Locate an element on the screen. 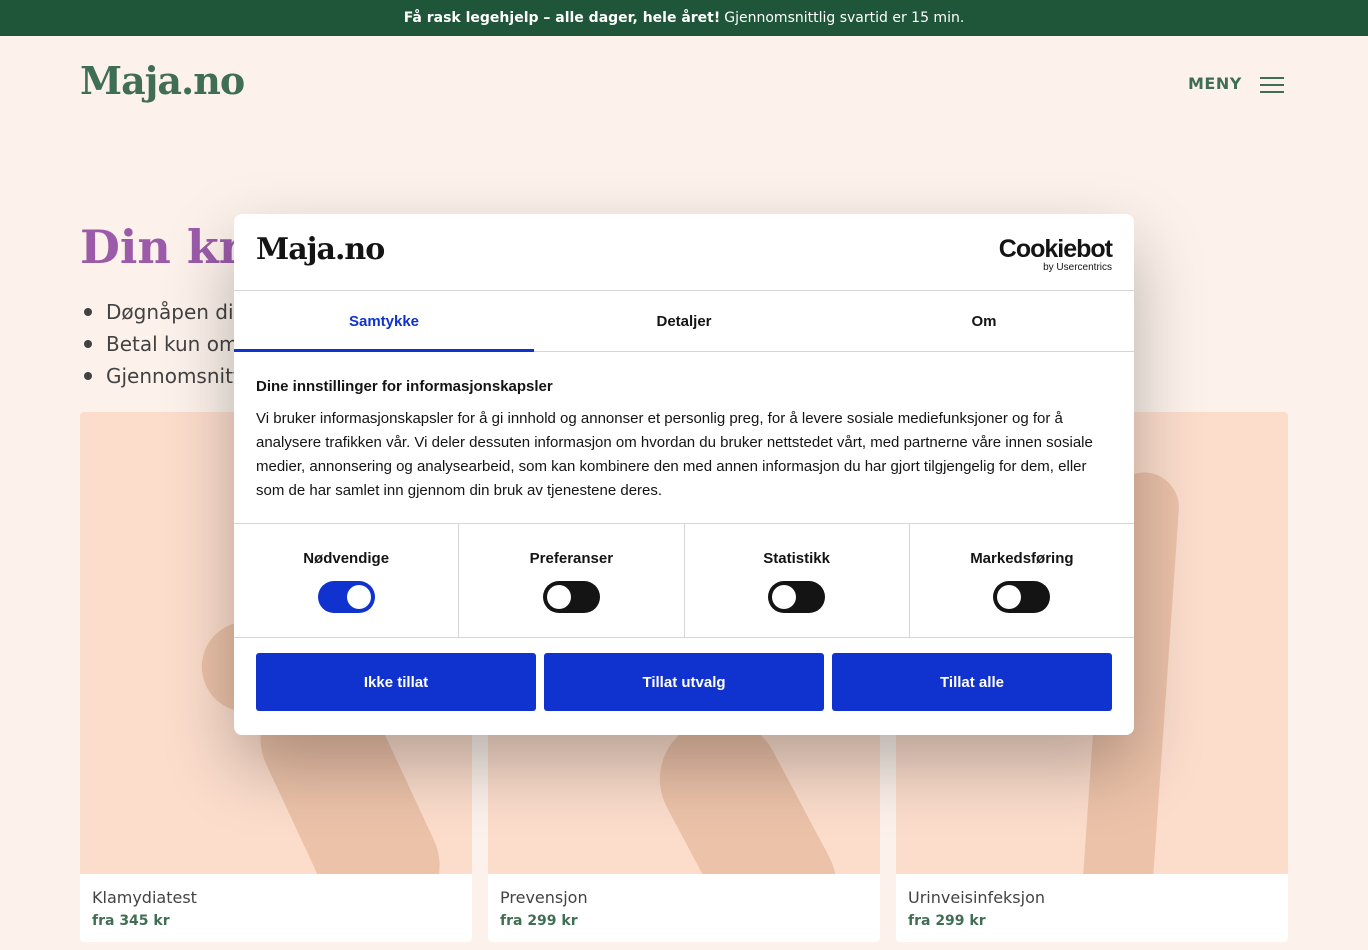  toggle-nodvendige is located at coordinates (346, 597).